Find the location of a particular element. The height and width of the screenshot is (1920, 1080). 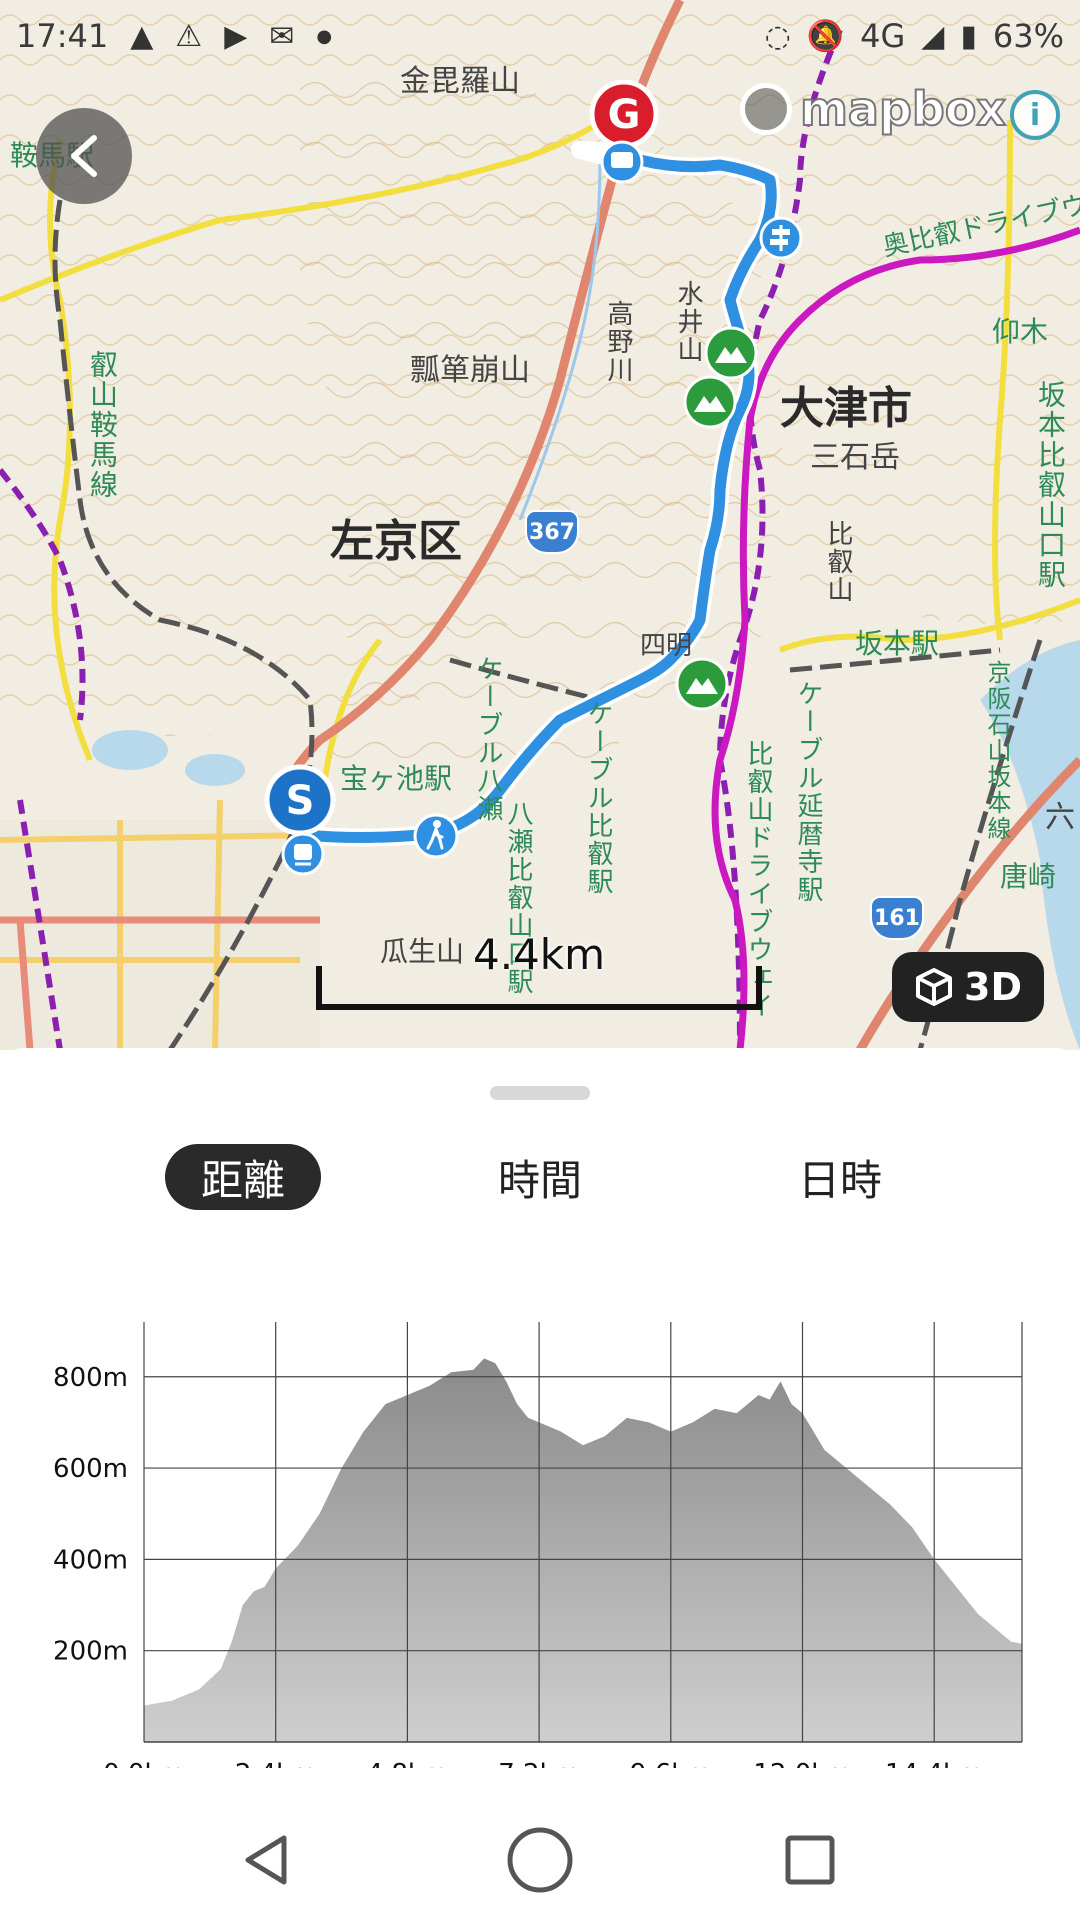

y-tick-label: 400m is located at coordinates (90, 1560).